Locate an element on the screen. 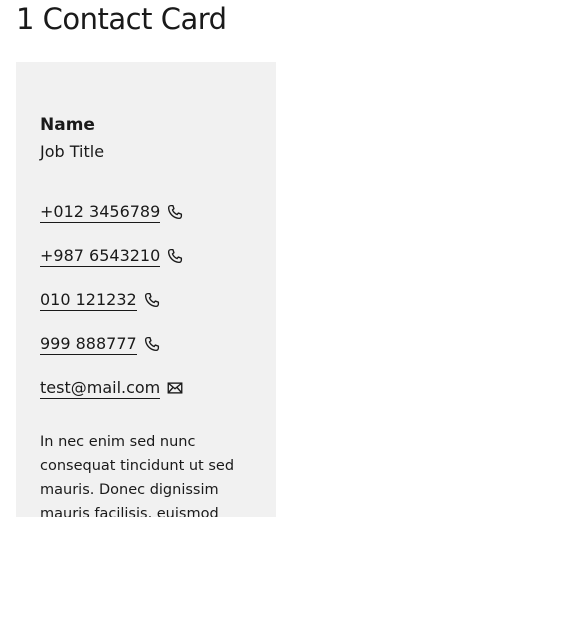 The image size is (576, 628). email-link: test@mail.com is located at coordinates (100, 388).